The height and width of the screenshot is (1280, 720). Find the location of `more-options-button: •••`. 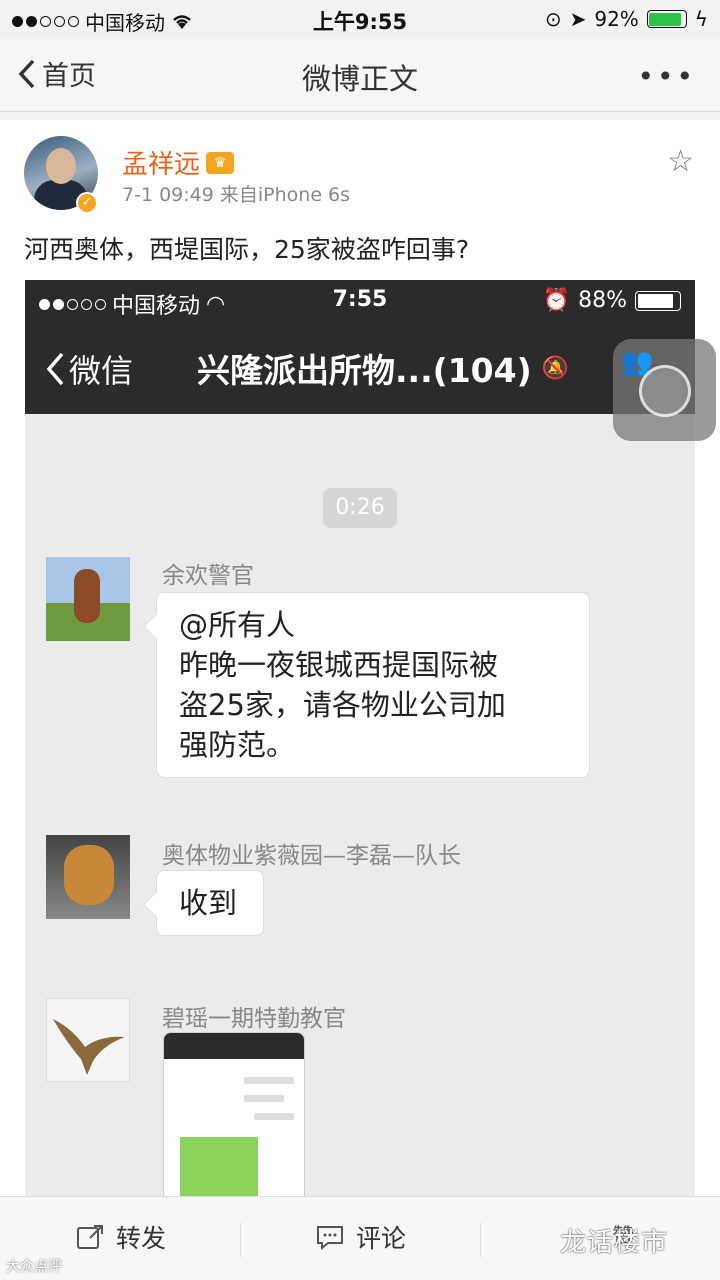

more-options-button: ••• is located at coordinates (666, 76).